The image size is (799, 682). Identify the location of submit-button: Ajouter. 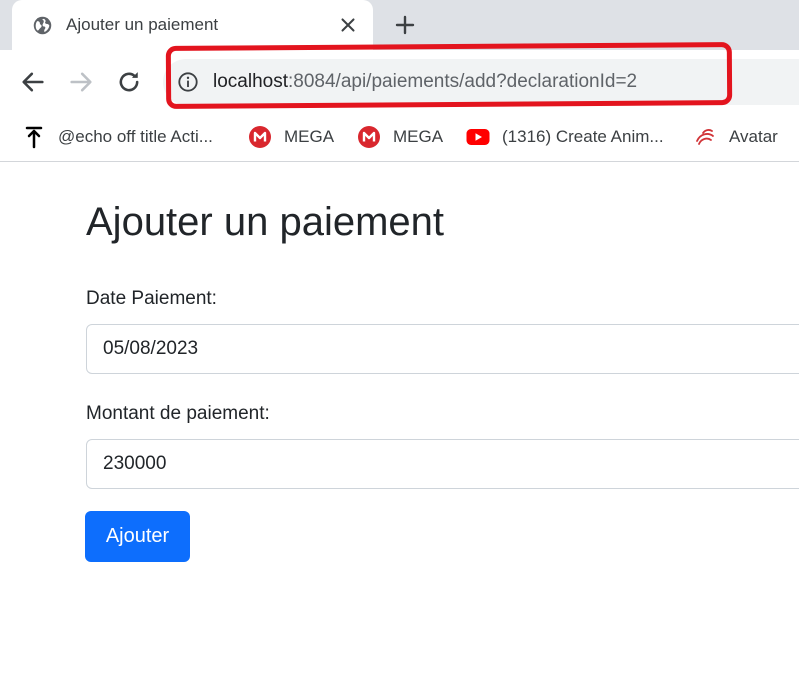
(137, 536).